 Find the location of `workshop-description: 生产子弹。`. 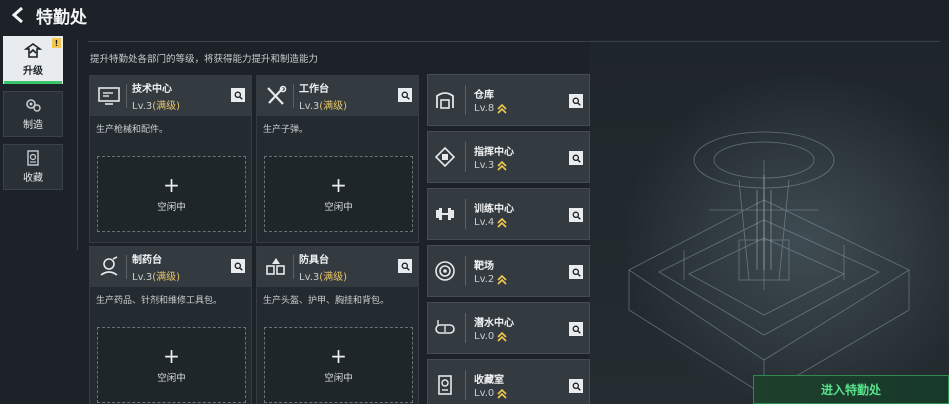

workshop-description: 生产子弹。 is located at coordinates (286, 130).